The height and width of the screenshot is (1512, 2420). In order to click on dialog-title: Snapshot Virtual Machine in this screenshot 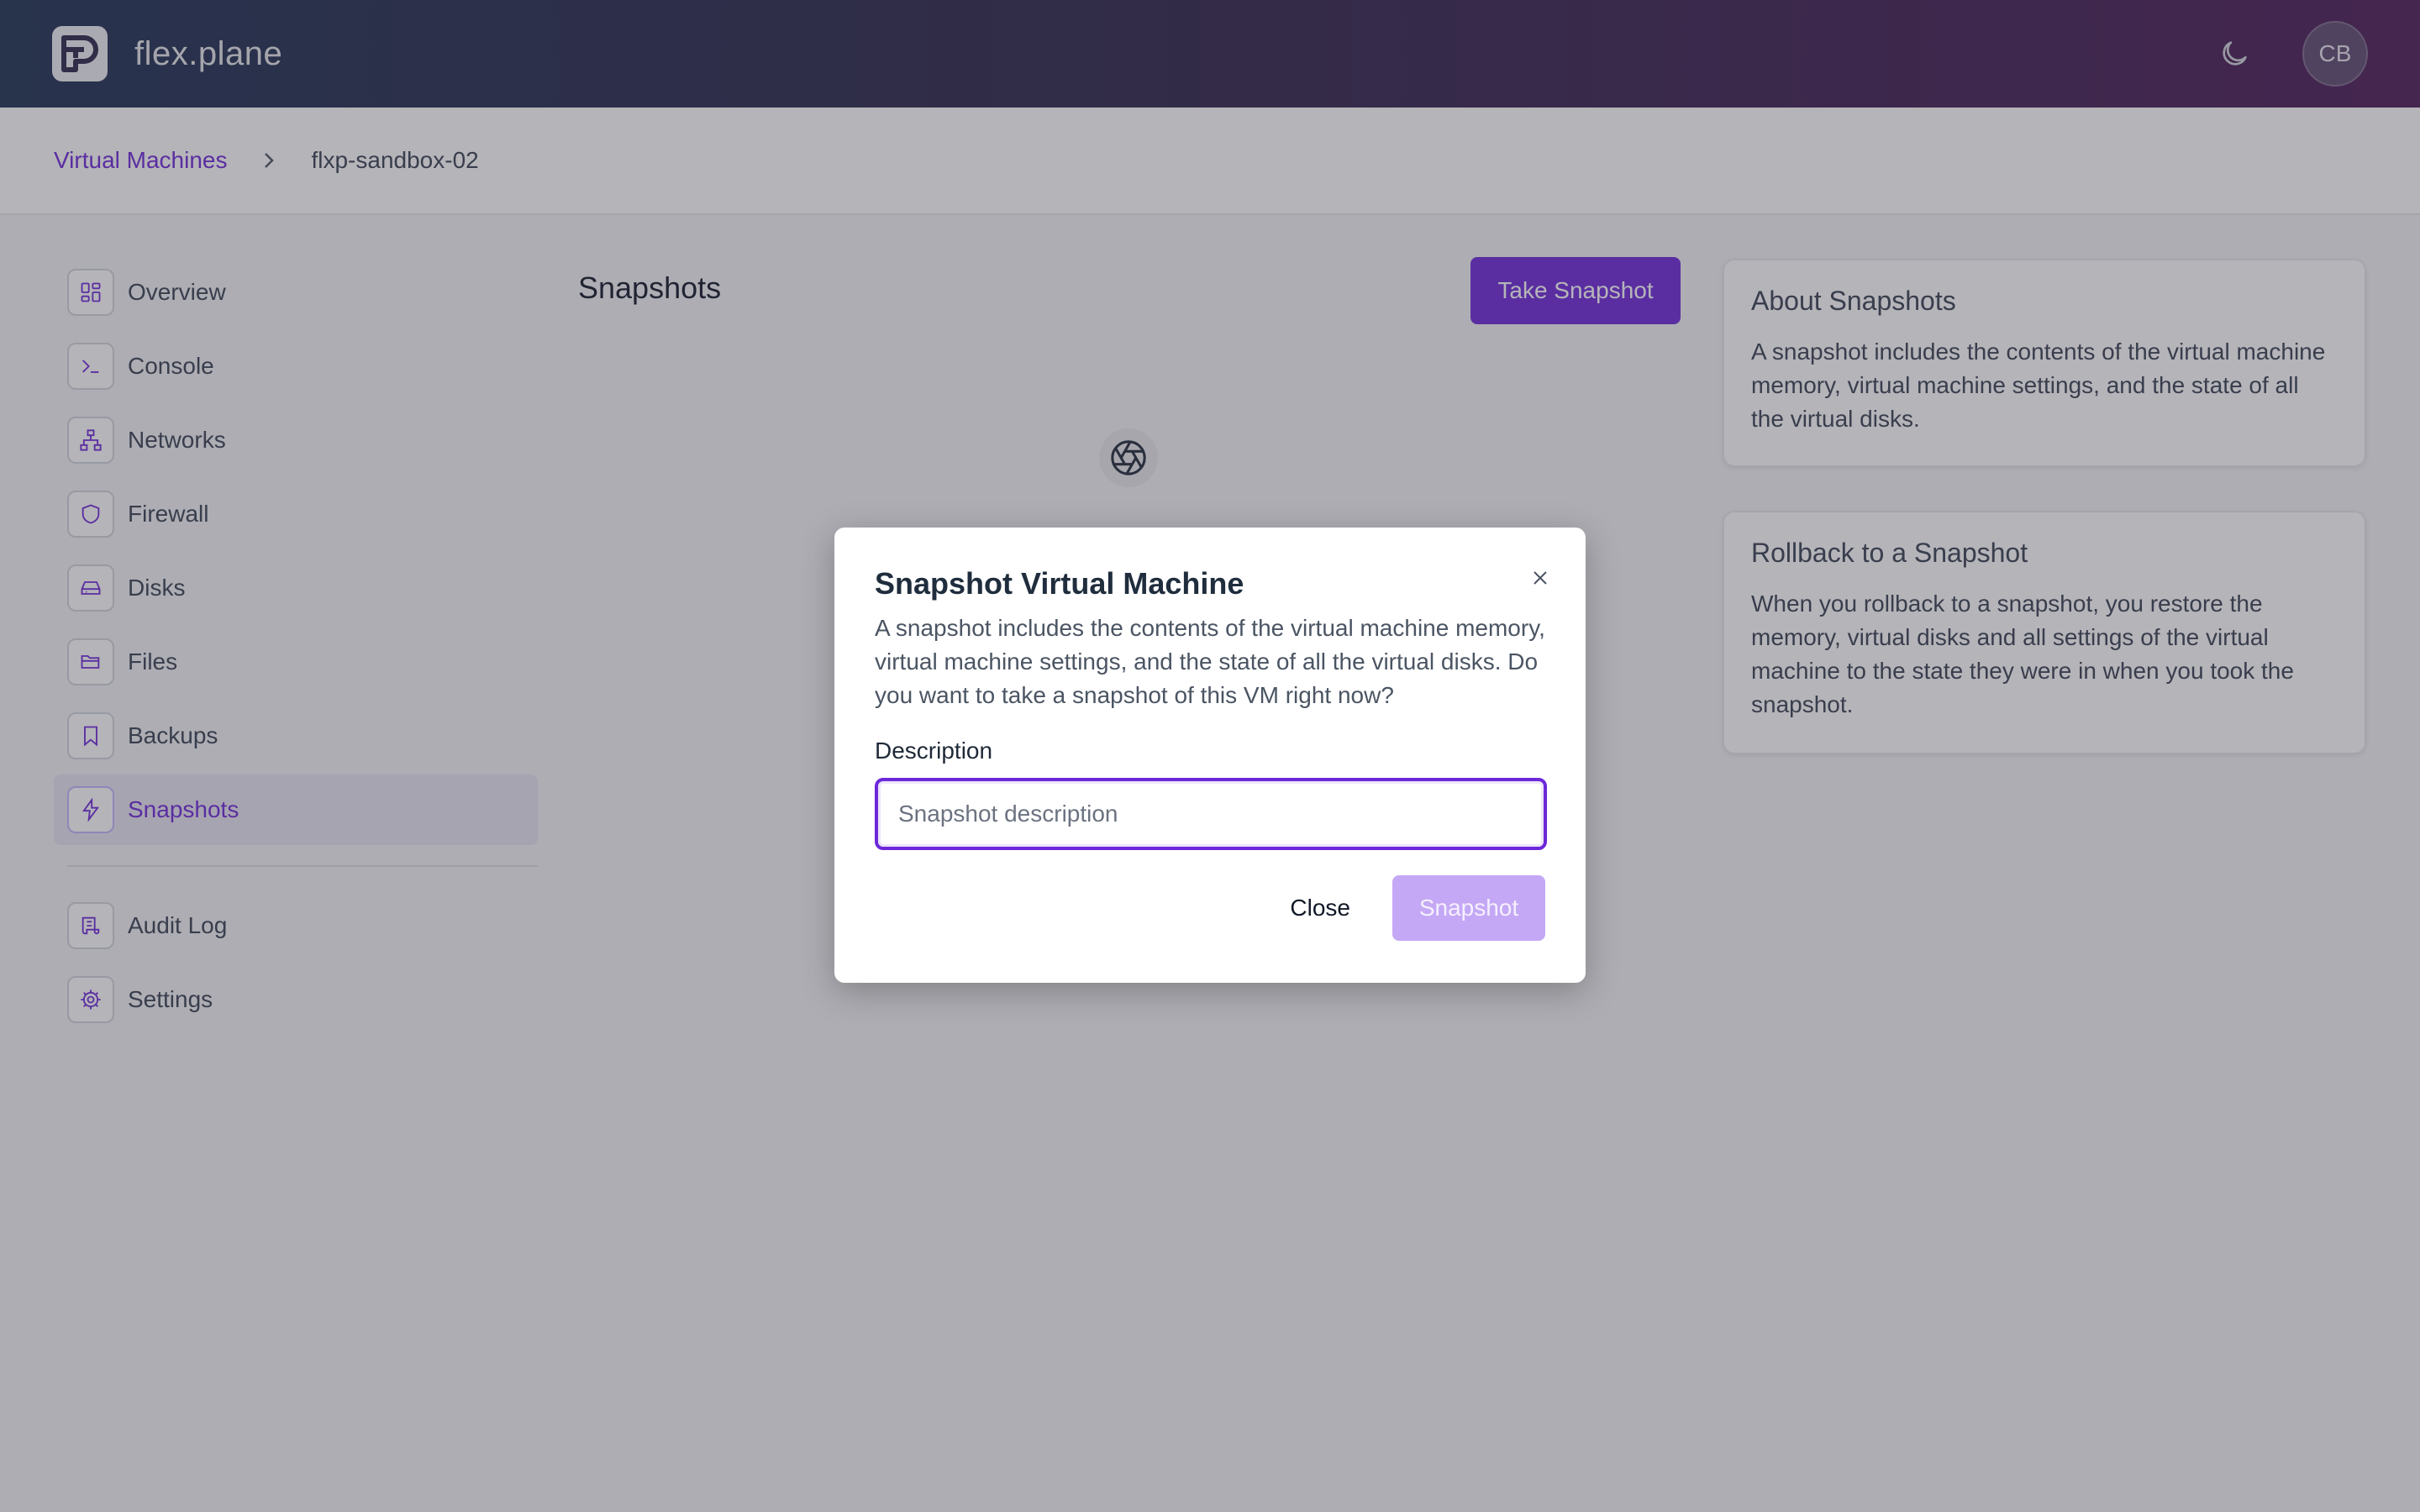, I will do `click(1059, 583)`.